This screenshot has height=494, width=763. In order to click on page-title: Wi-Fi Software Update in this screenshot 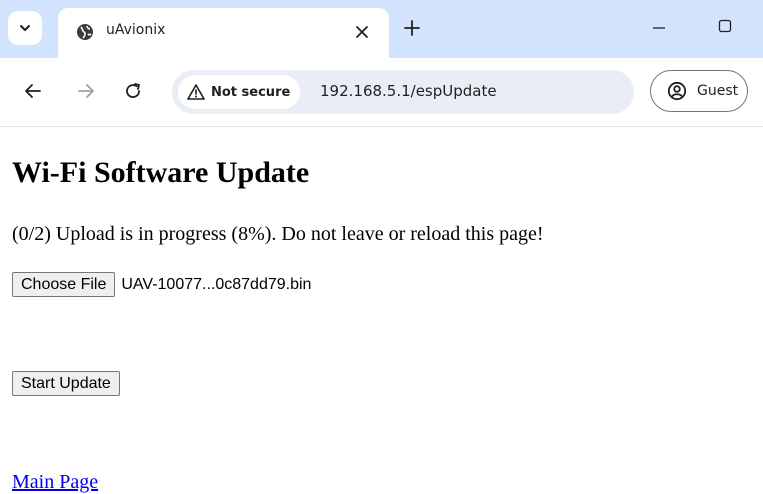, I will do `click(161, 172)`.